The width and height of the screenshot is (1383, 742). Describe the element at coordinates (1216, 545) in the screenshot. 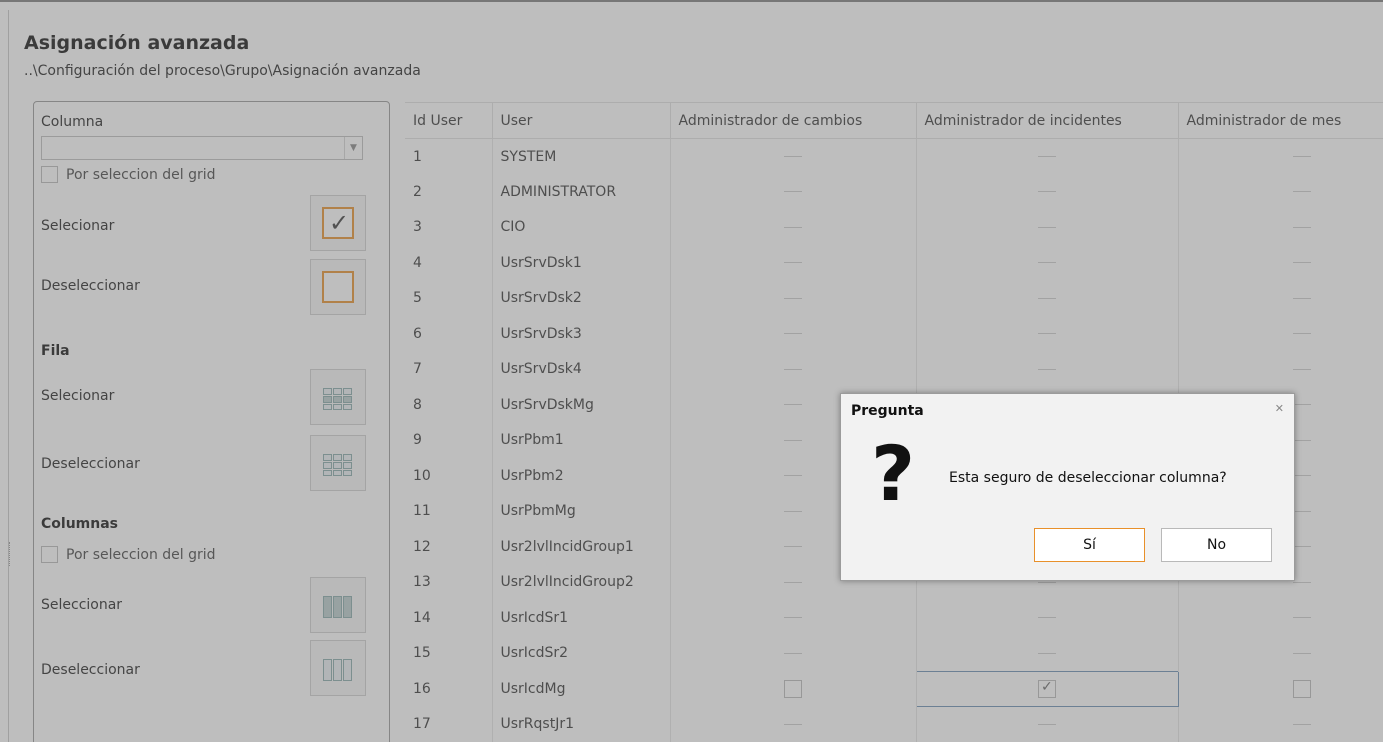

I see `no-button: No` at that location.